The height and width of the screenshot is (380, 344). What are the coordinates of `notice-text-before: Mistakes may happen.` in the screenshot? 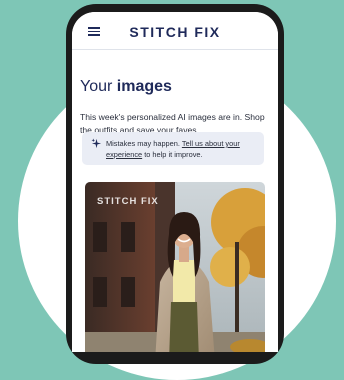 It's located at (143, 143).